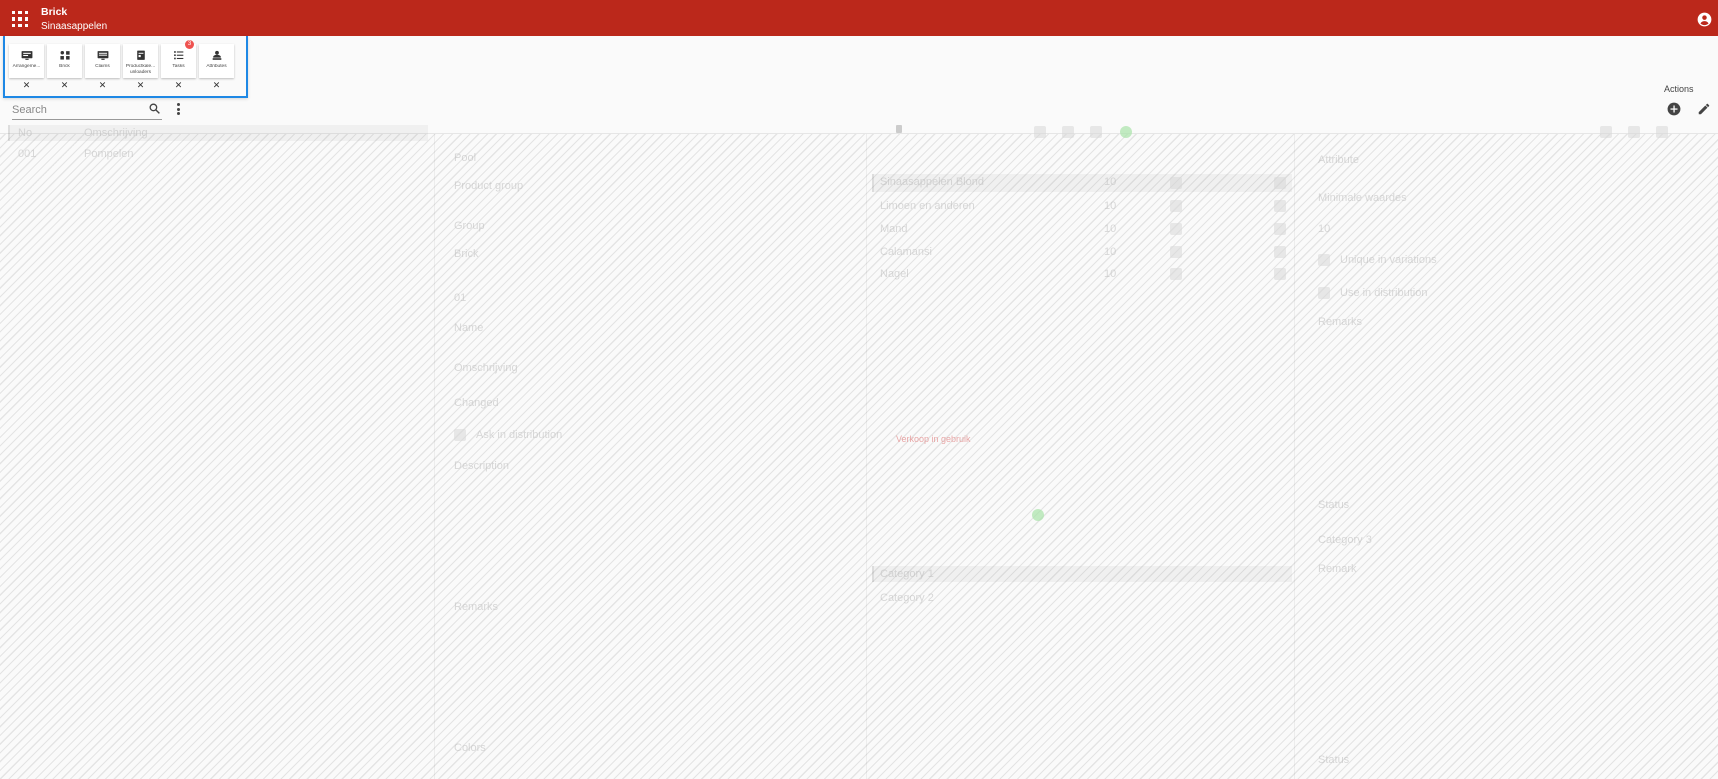 This screenshot has height=779, width=1718. Describe the element at coordinates (465, 158) in the screenshot. I see `field-pool: Pool` at that location.